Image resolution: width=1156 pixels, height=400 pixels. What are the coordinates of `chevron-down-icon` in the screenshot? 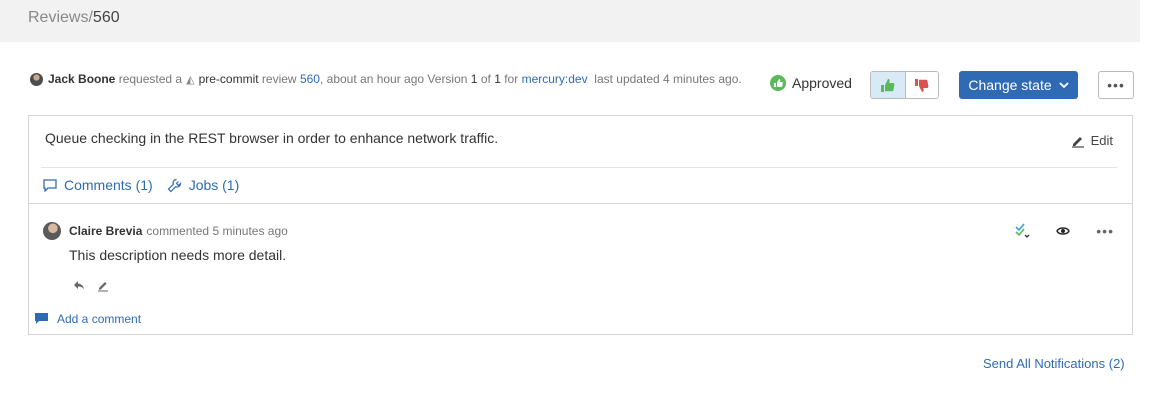 It's located at (1064, 84).